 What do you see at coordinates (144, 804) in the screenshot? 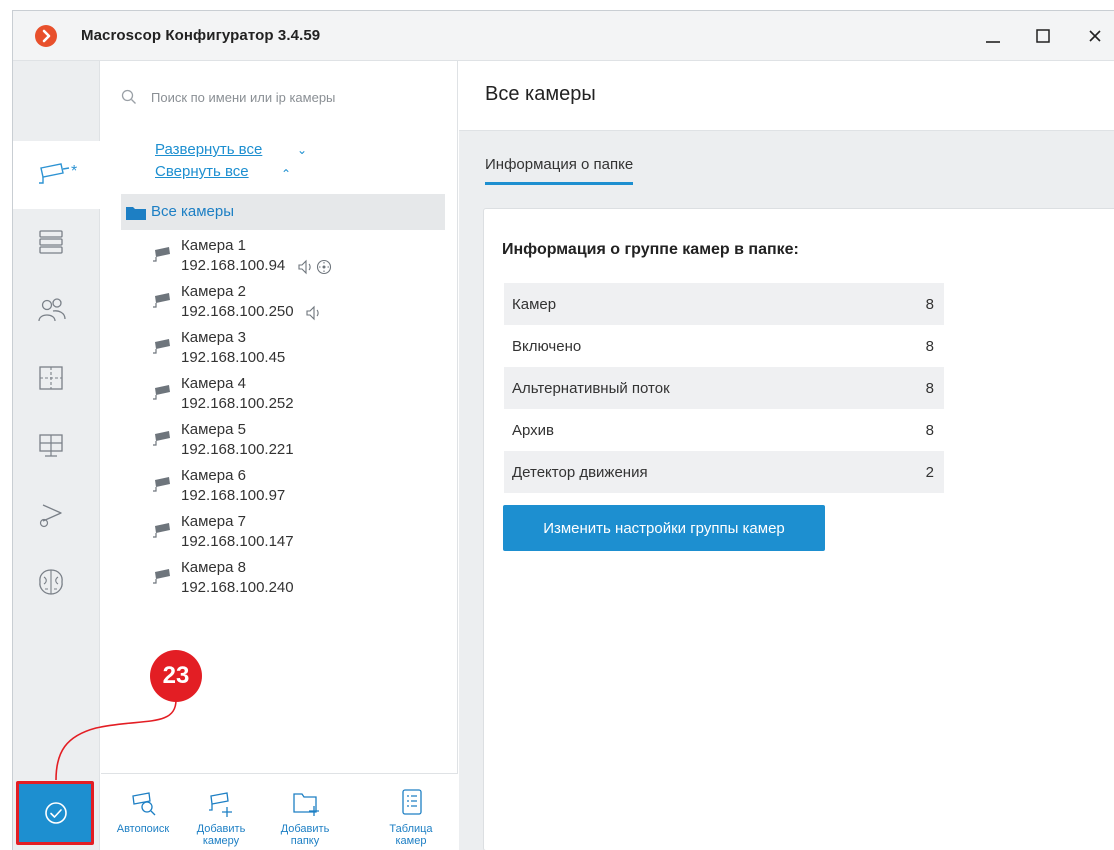
I see `autosearch-icon` at bounding box center [144, 804].